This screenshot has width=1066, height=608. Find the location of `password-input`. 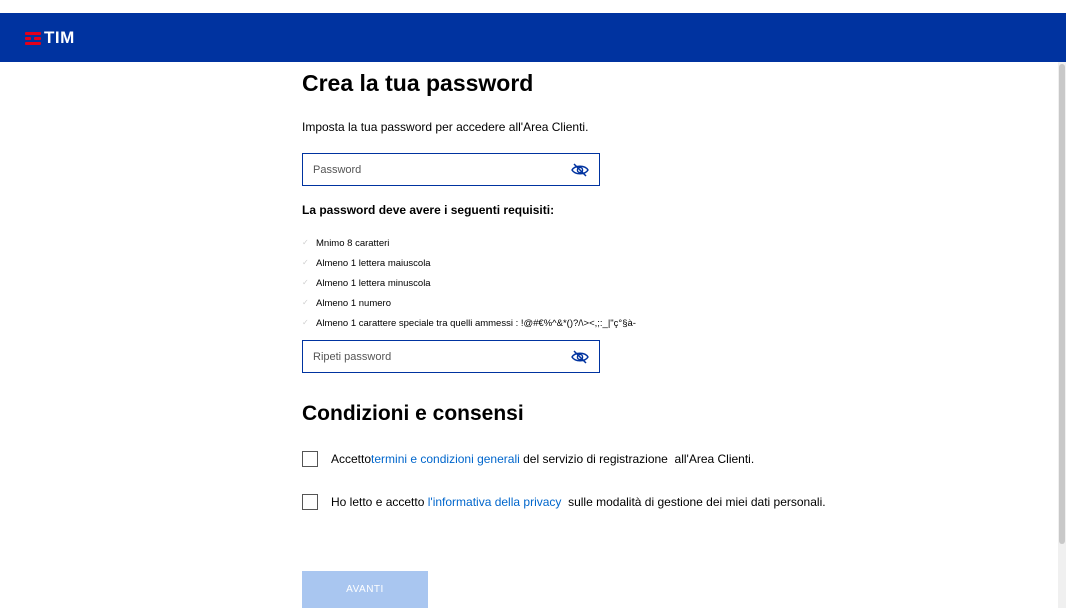

password-input is located at coordinates (433, 170).